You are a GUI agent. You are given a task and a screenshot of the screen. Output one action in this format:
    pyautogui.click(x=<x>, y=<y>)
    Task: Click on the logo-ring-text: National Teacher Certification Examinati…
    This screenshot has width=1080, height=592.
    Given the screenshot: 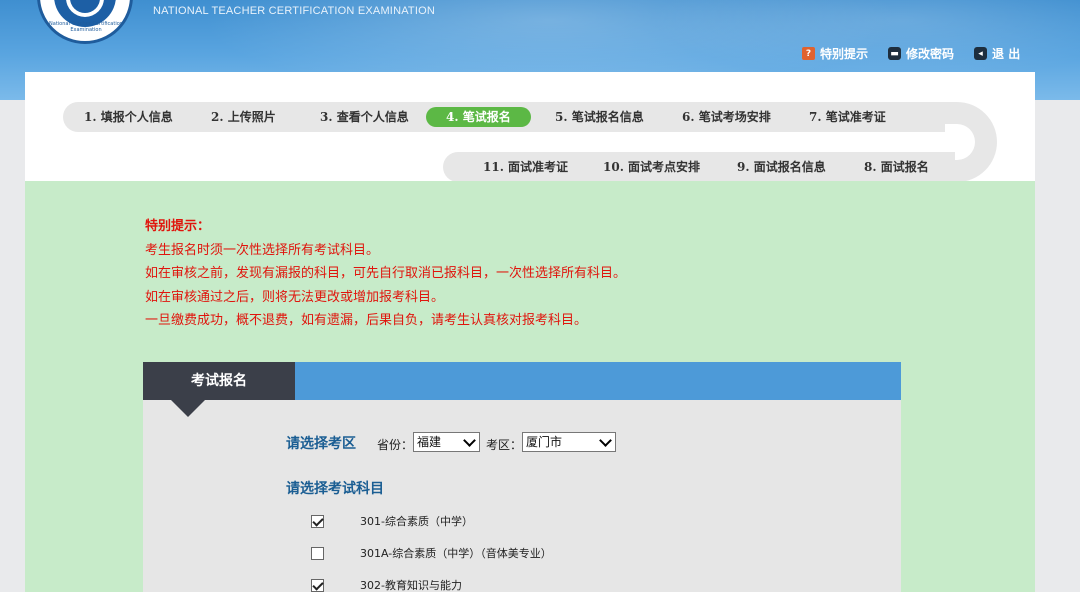 What is the action you would take?
    pyautogui.click(x=86, y=27)
    